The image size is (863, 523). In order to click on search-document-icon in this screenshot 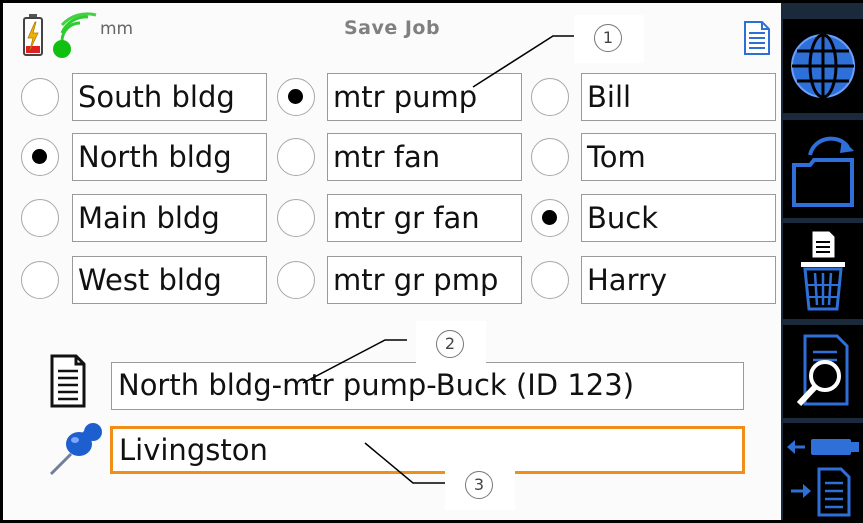, I will do `click(822, 370)`.